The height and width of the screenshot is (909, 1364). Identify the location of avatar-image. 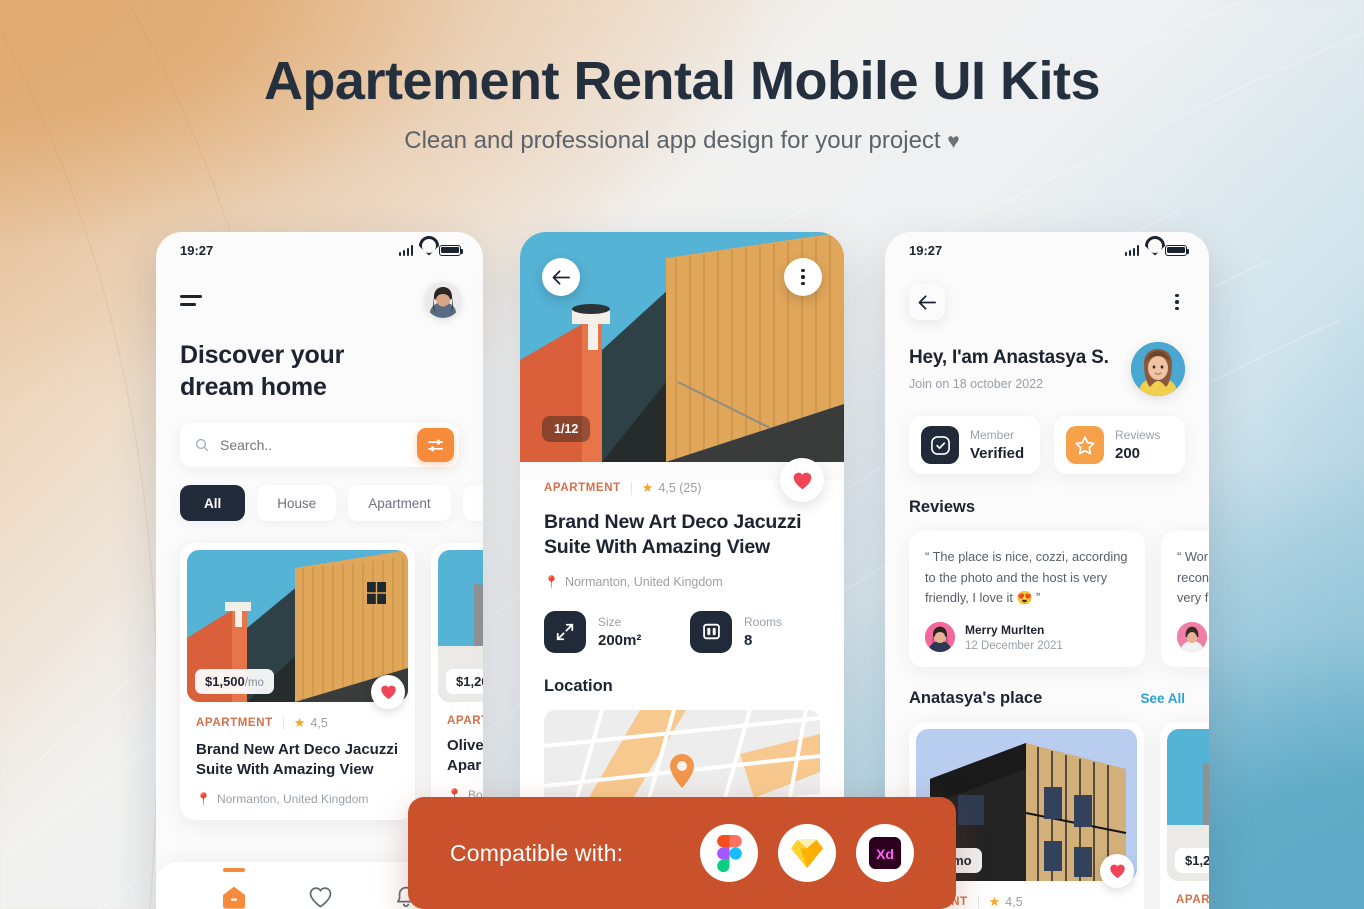
(940, 637).